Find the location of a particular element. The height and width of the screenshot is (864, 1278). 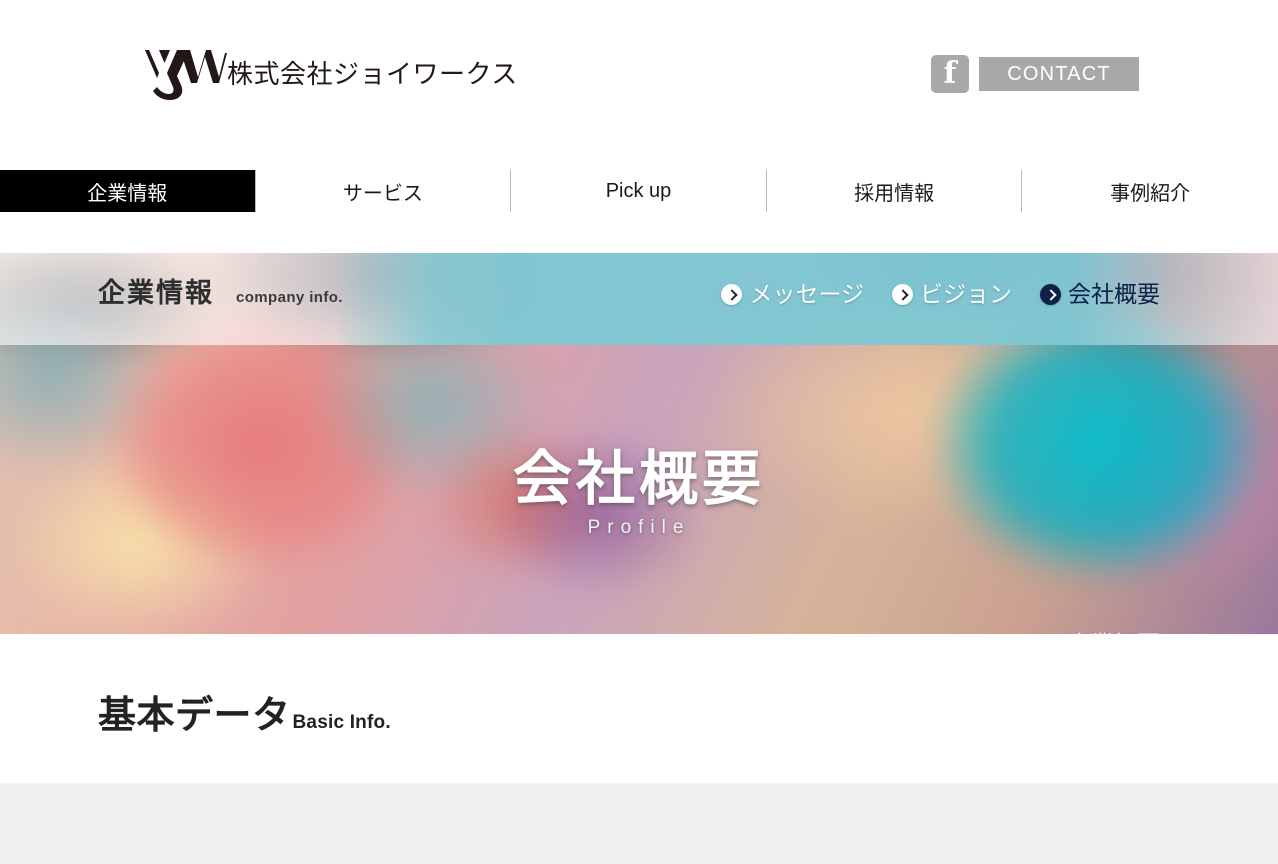

brand-logo-link: 株式会社ジョイワークス is located at coordinates (325, 75).